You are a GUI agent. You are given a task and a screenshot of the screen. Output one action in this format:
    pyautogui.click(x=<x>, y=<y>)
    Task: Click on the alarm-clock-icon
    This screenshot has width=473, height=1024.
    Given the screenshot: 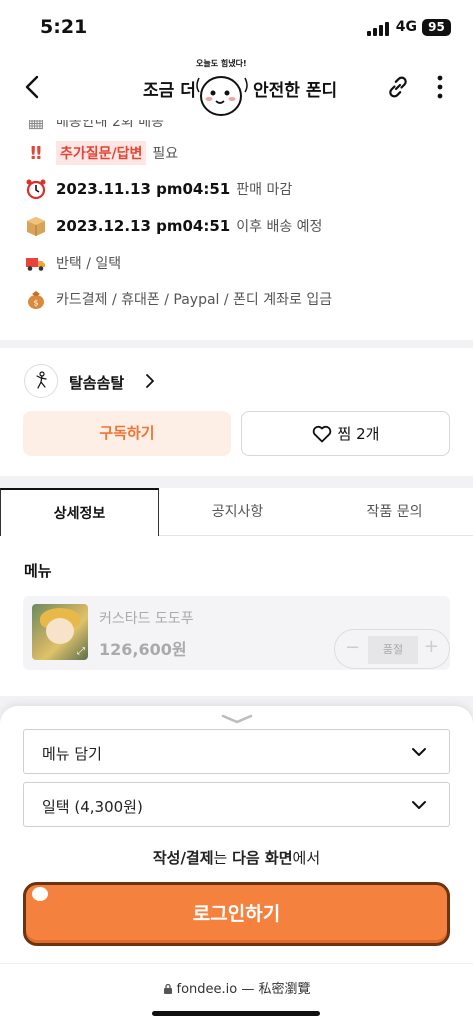 What is the action you would take?
    pyautogui.click(x=36, y=189)
    